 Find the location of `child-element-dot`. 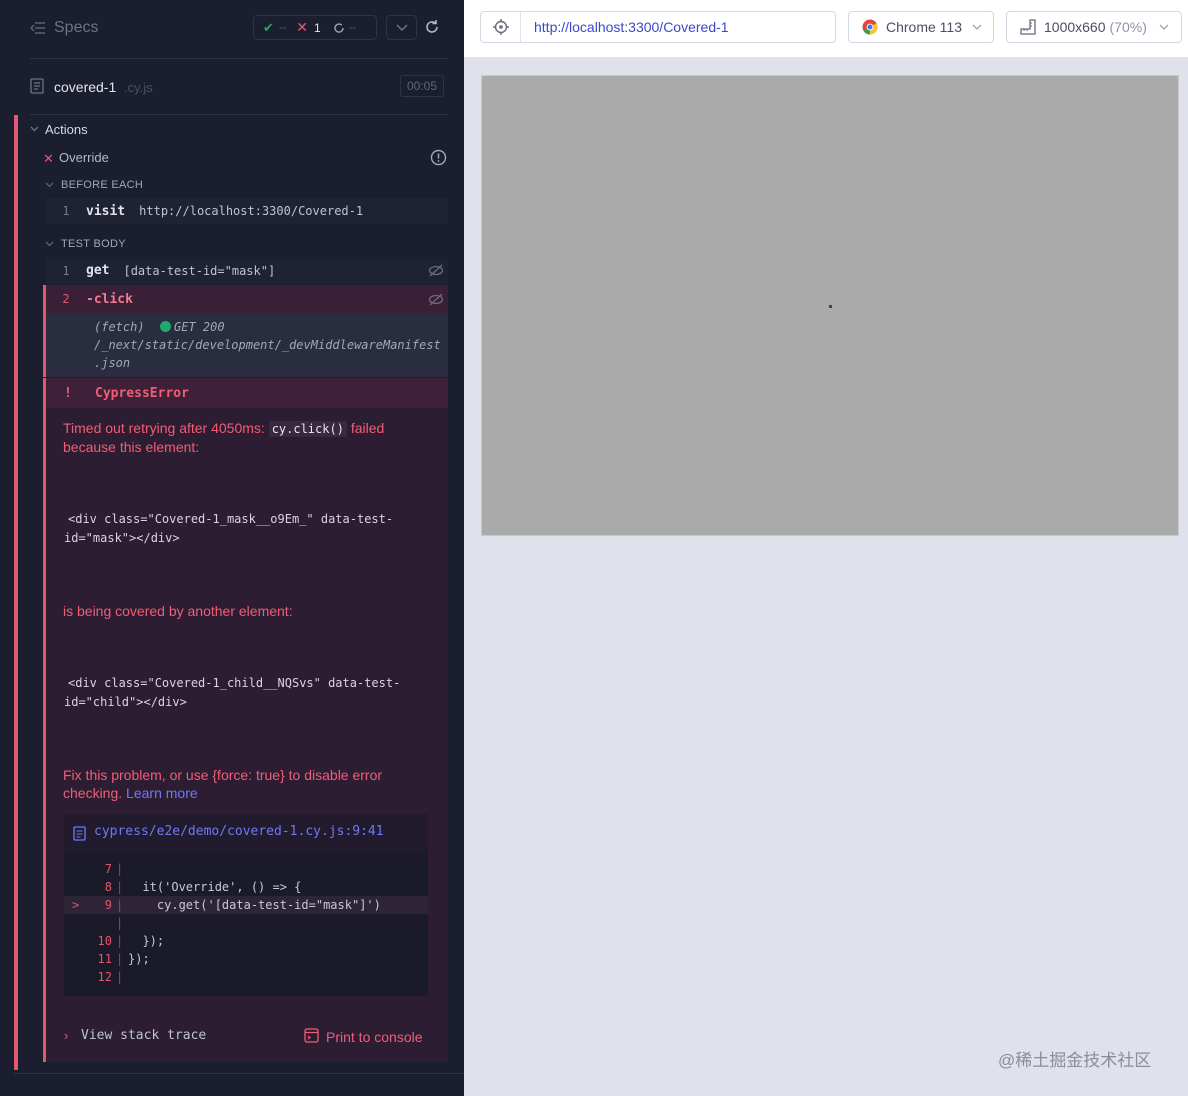

child-element-dot is located at coordinates (830, 306).